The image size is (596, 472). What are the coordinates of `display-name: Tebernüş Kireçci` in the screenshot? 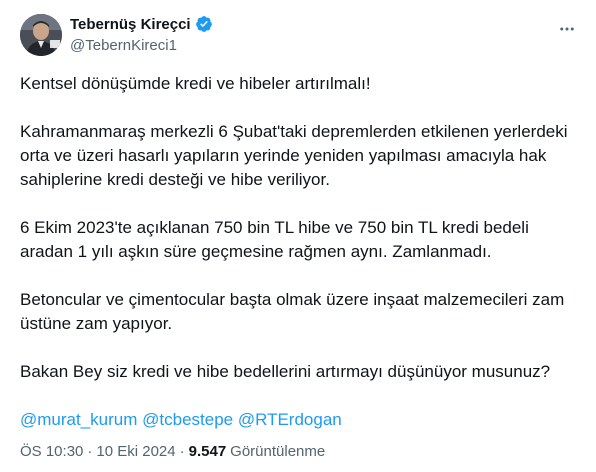 It's located at (130, 24).